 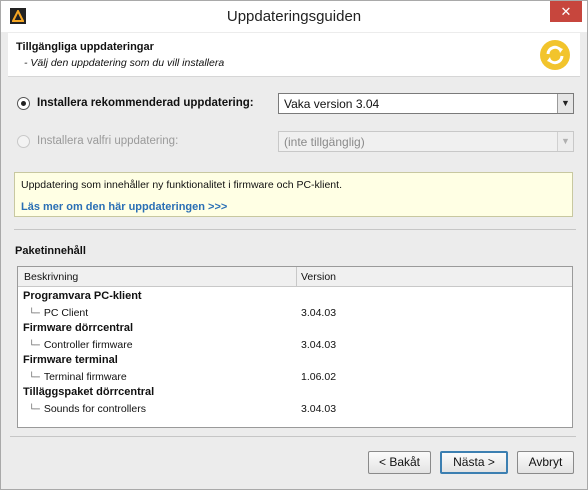 What do you see at coordinates (295, 409) in the screenshot?
I see `table-row: └─ Sounds for controllers 3.04.03` at bounding box center [295, 409].